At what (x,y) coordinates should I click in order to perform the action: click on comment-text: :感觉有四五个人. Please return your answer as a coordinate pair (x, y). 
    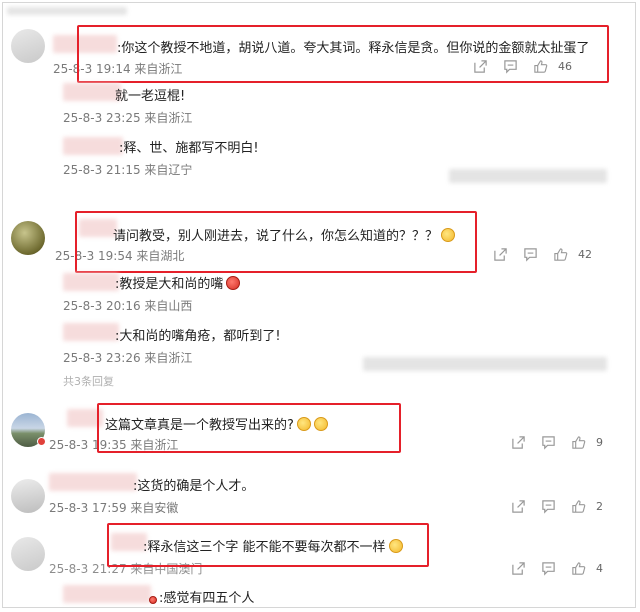
    Looking at the image, I should click on (201, 596).